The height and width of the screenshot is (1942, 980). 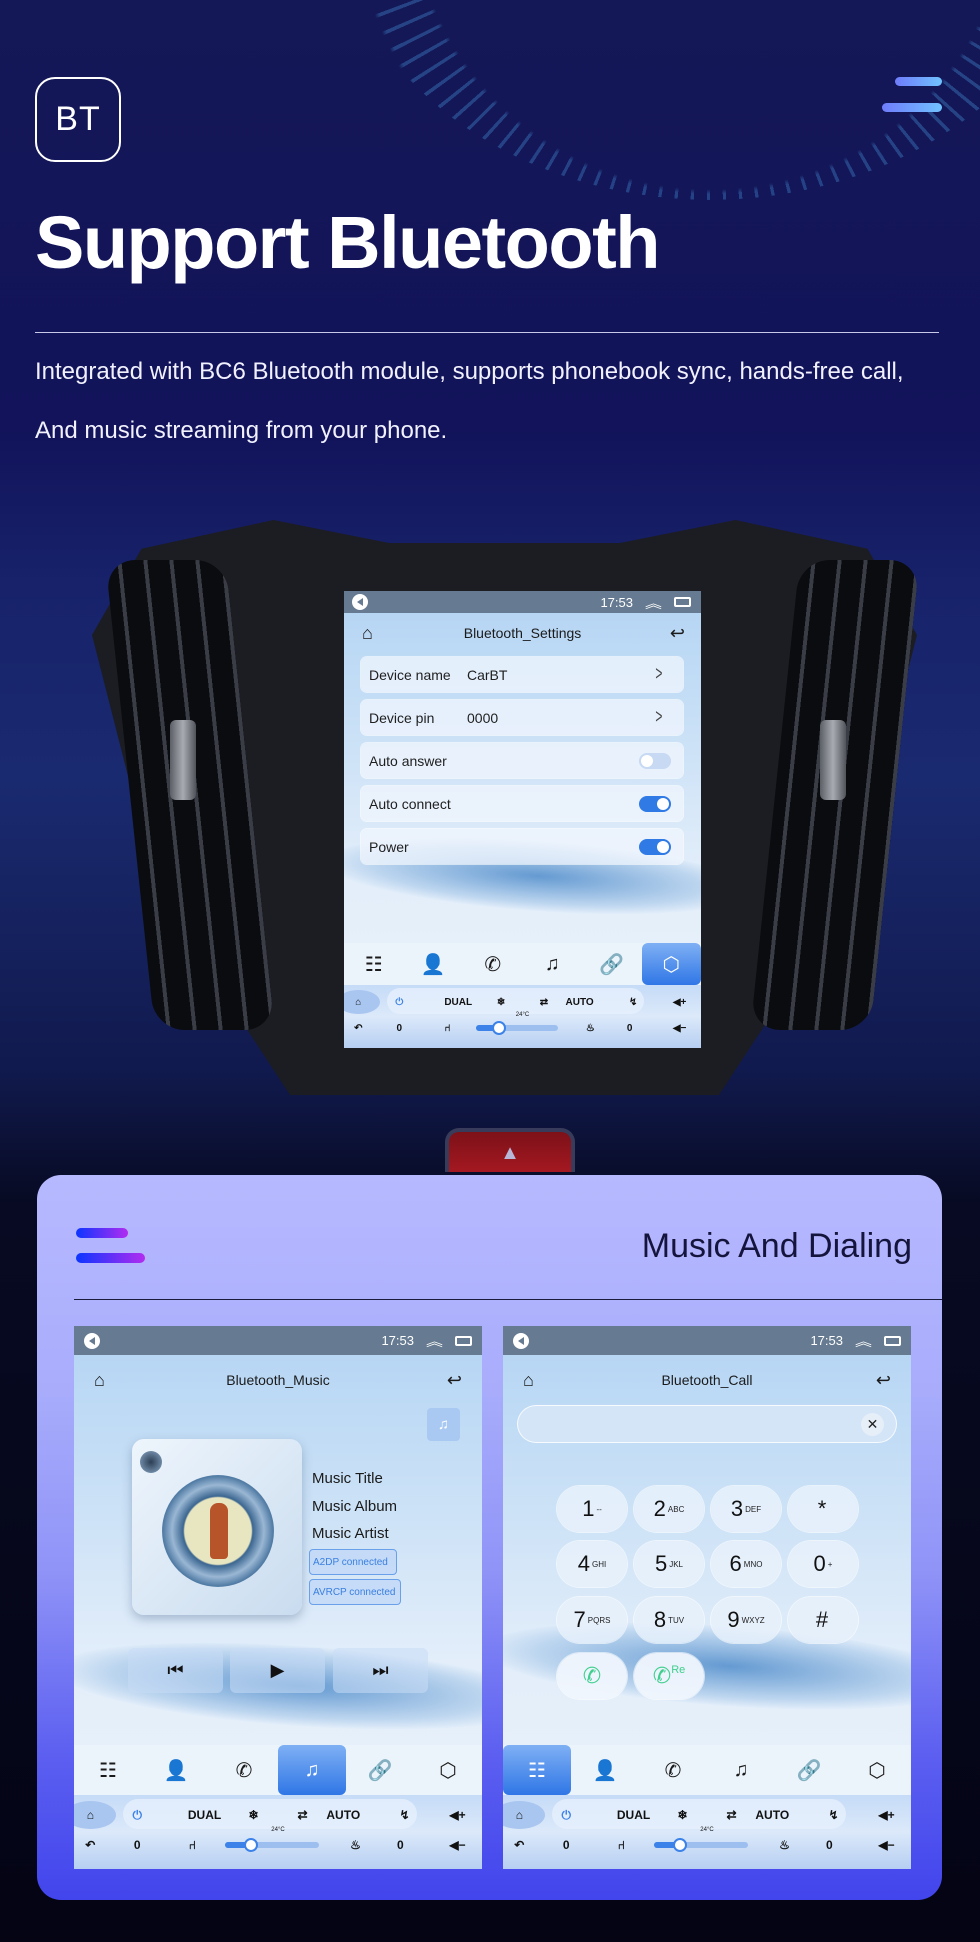 I want to click on settings-row-auto-answer: Auto answer, so click(x=522, y=760).